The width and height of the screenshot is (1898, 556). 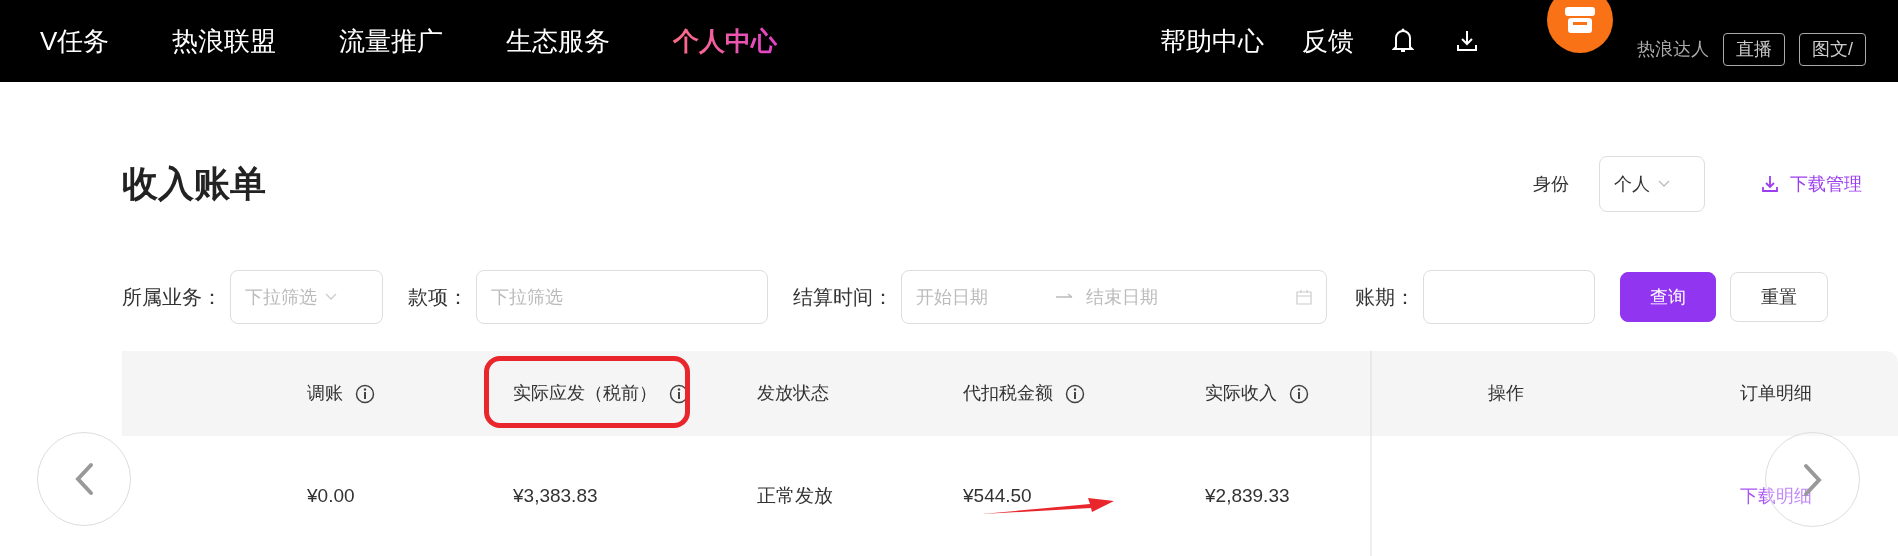 What do you see at coordinates (1385, 297) in the screenshot?
I see `filter-label: 账期：` at bounding box center [1385, 297].